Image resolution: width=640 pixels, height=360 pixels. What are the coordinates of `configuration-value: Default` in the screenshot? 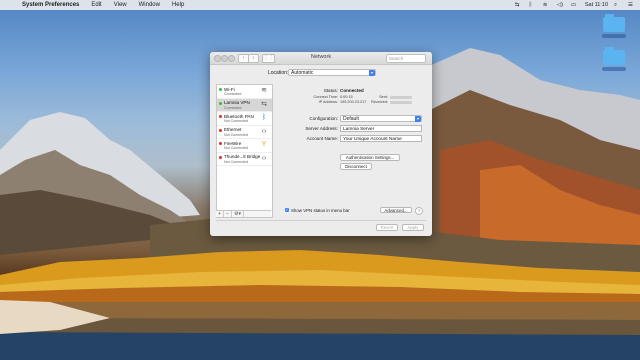 It's located at (351, 119).